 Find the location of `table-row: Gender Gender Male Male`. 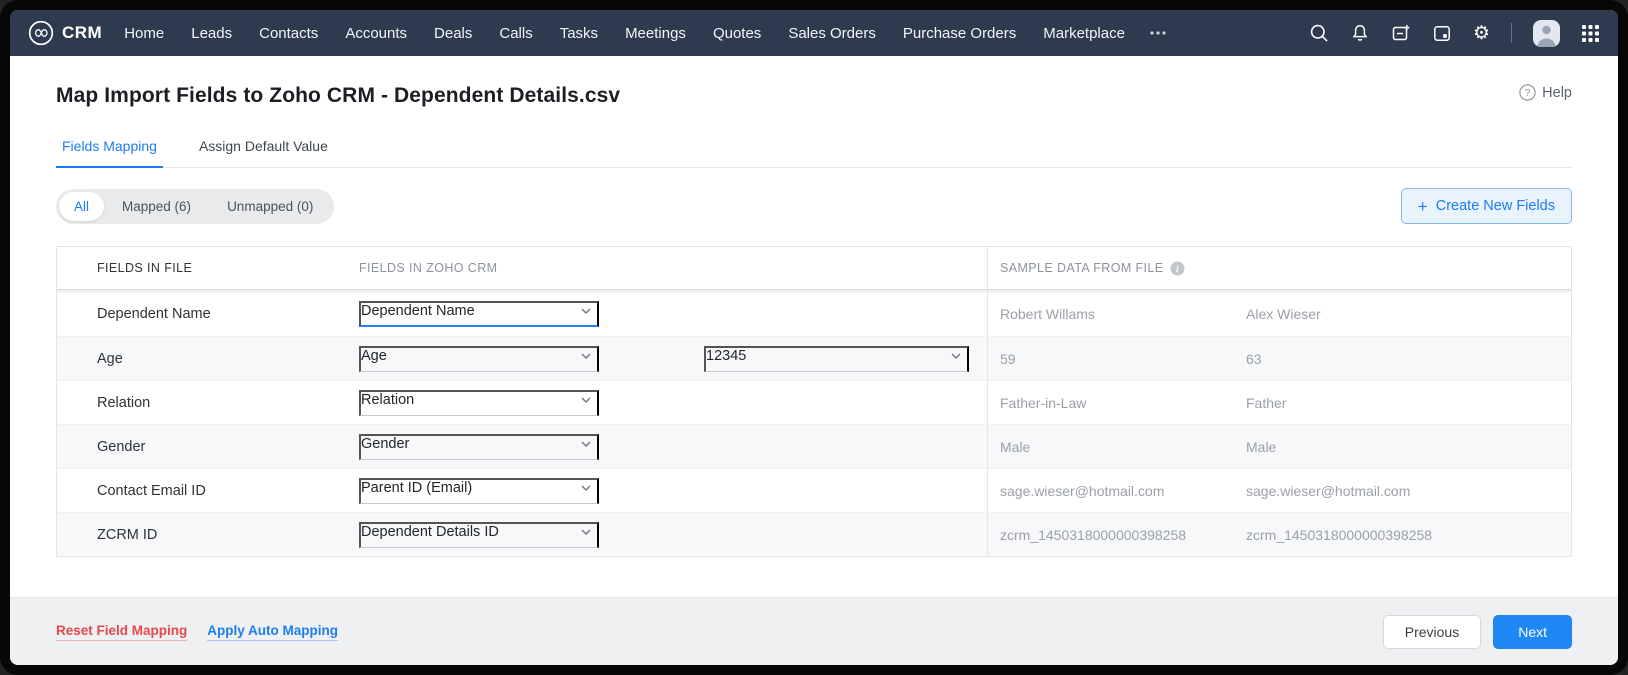

table-row: Gender Gender Male Male is located at coordinates (814, 446).